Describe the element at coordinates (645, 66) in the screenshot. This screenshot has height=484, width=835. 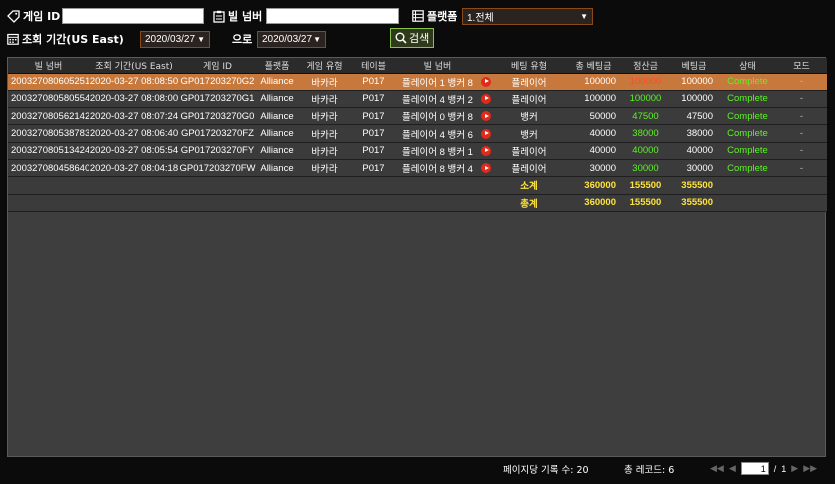
I see `col-header-settle: 정산금` at that location.